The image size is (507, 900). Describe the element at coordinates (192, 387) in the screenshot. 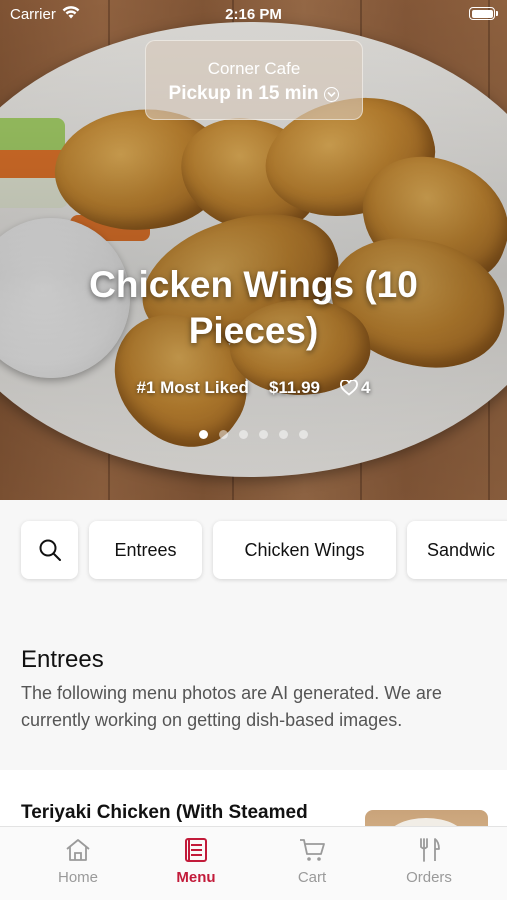

I see `most-liked-badge: #1 Most Liked` at that location.